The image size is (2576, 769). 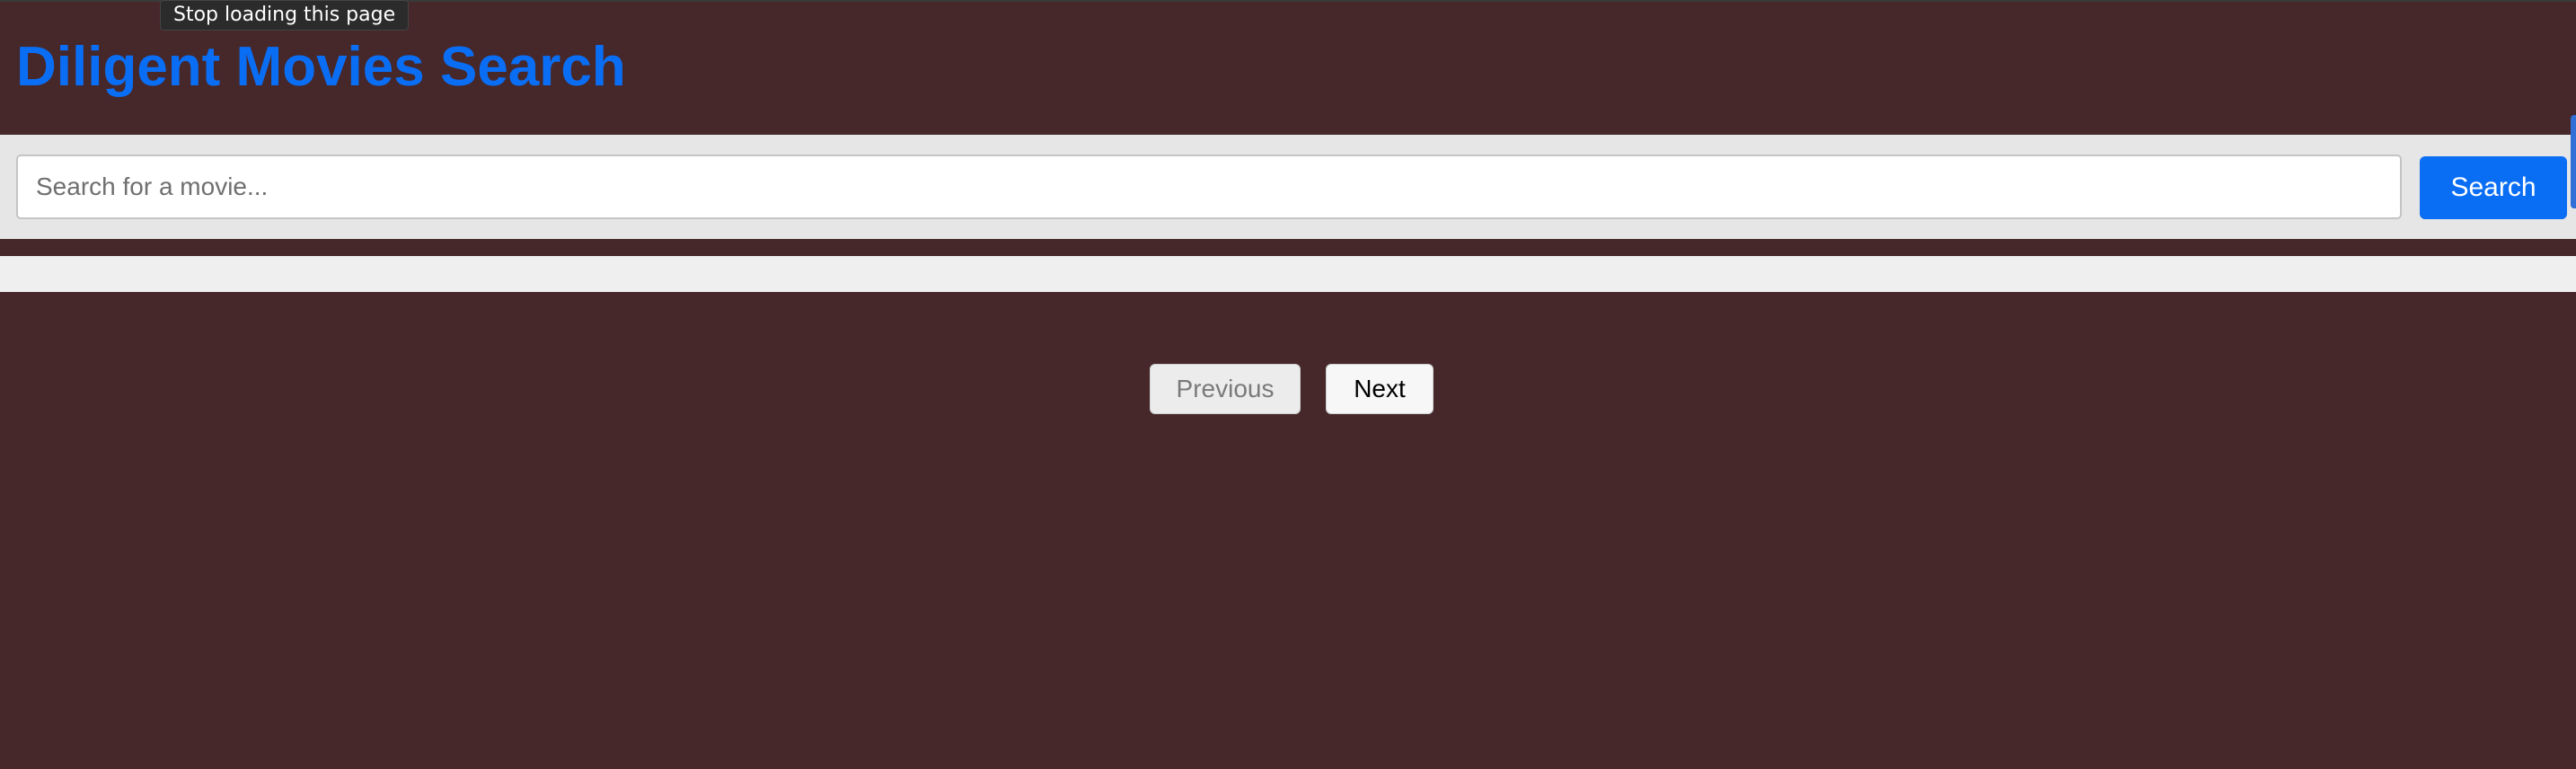 I want to click on previous-button: Previous, so click(x=1225, y=389).